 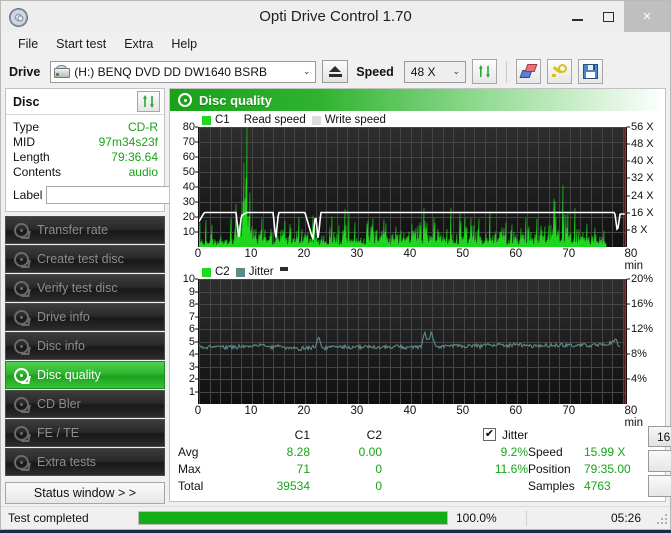 What do you see at coordinates (85, 317) in the screenshot?
I see `sidebar-item-drive-info: Drive info` at bounding box center [85, 317].